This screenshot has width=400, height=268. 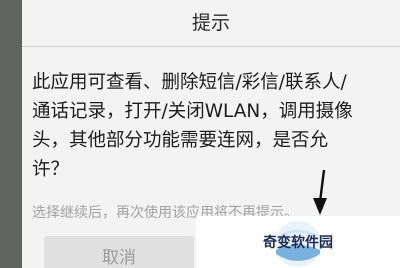 I want to click on background-app-edge, so click(x=11, y=134).